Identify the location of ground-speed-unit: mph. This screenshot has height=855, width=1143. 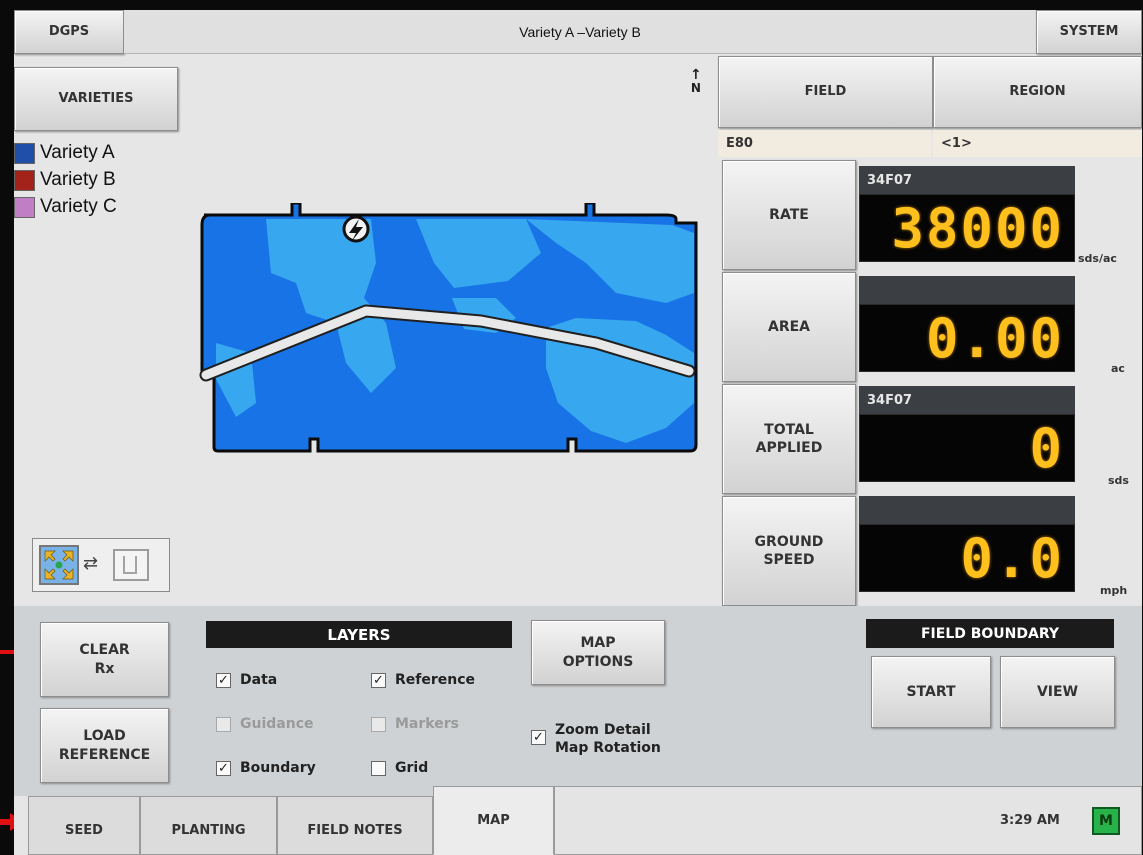
(1114, 590).